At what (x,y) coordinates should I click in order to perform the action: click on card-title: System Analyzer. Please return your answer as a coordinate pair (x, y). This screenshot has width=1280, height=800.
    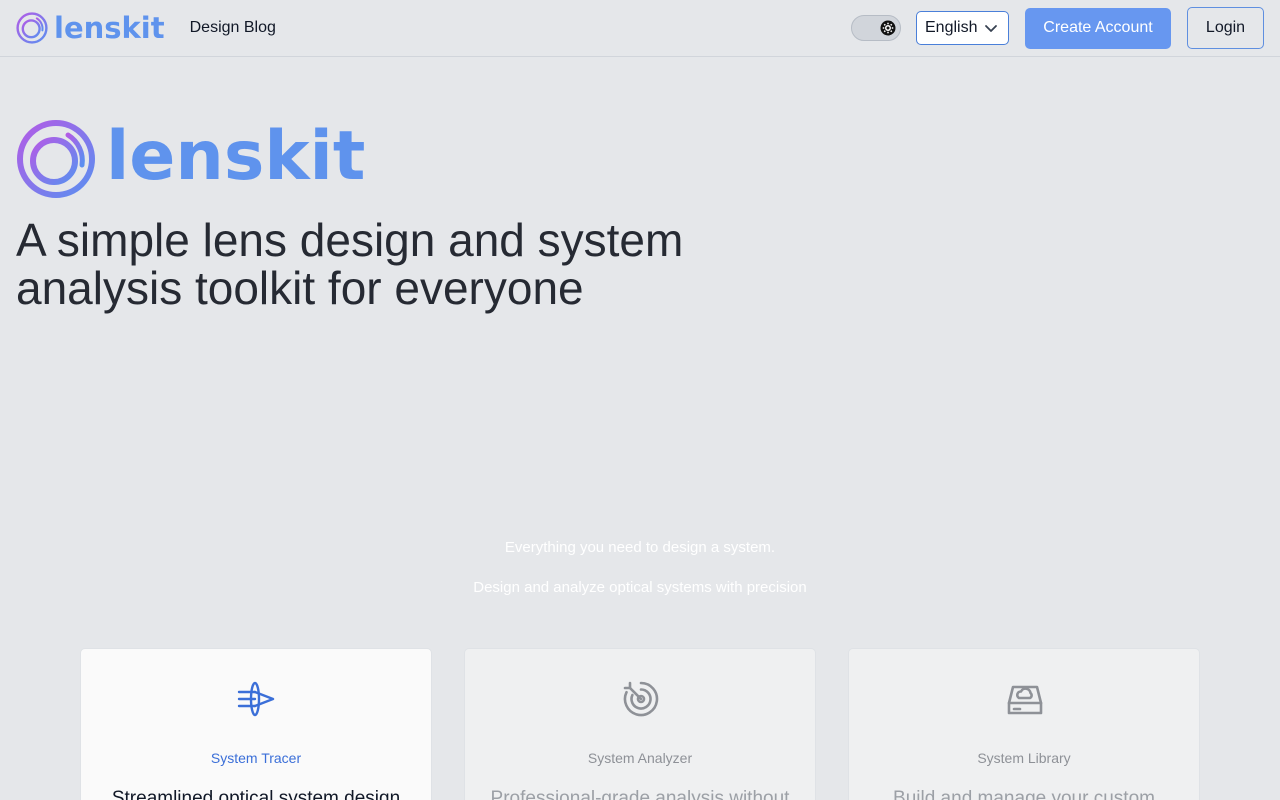
    Looking at the image, I should click on (640, 758).